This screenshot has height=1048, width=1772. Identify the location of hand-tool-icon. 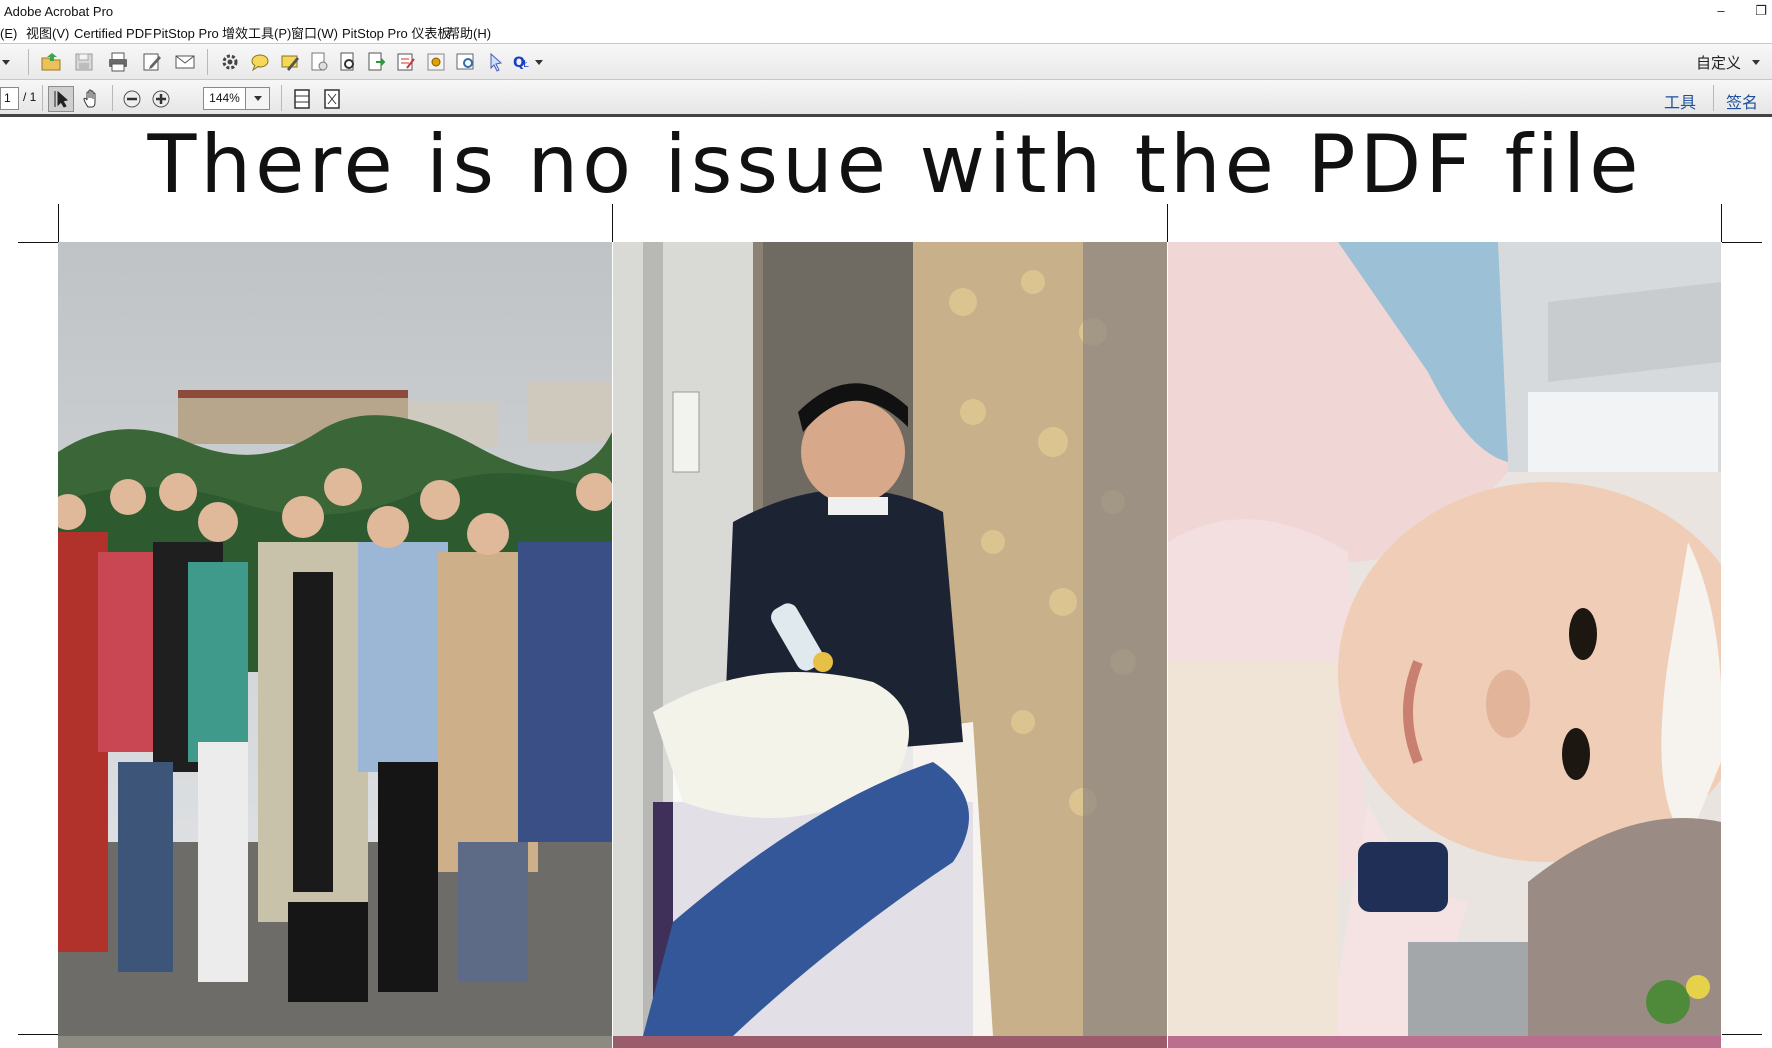
(92, 99).